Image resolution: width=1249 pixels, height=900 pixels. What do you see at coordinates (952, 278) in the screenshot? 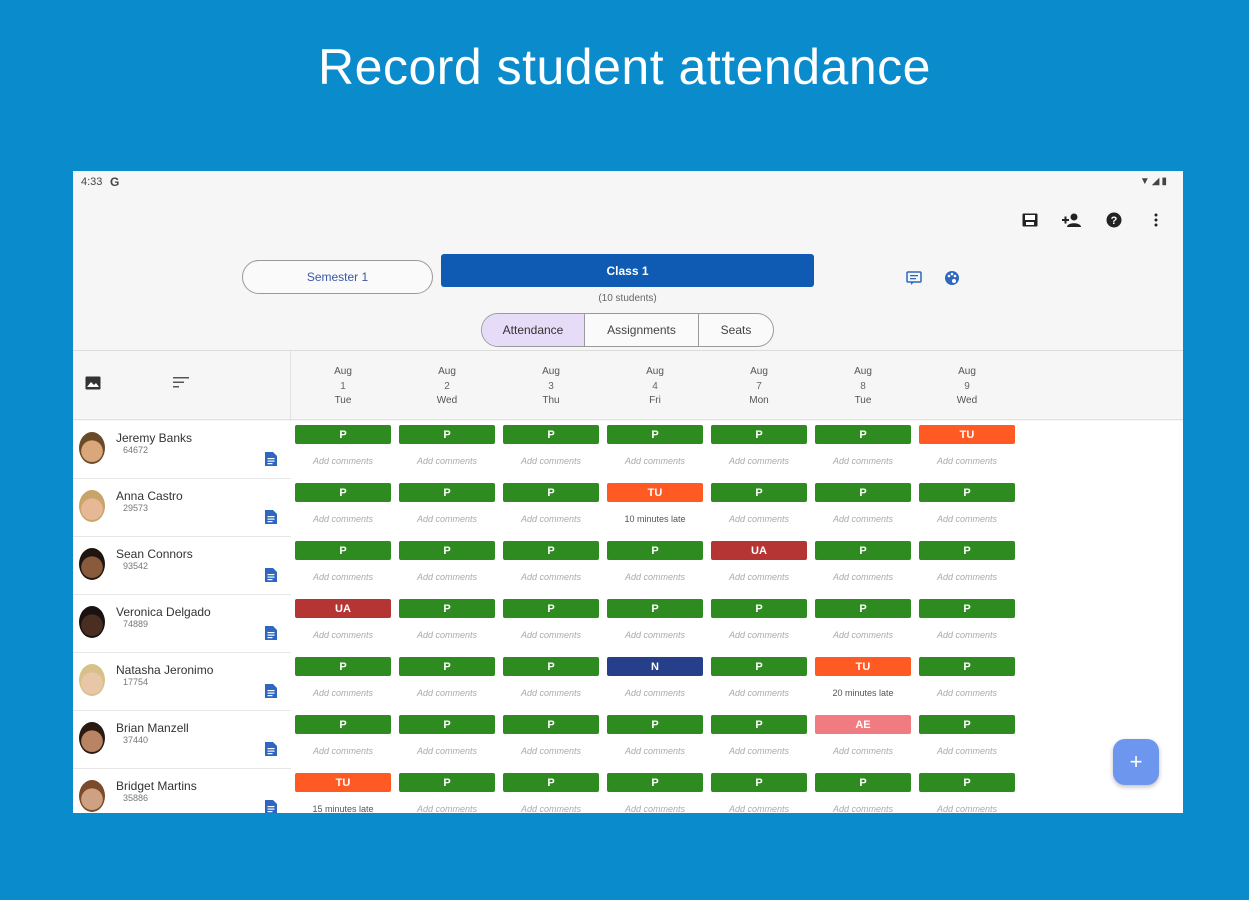
I see `palette-icon` at bounding box center [952, 278].